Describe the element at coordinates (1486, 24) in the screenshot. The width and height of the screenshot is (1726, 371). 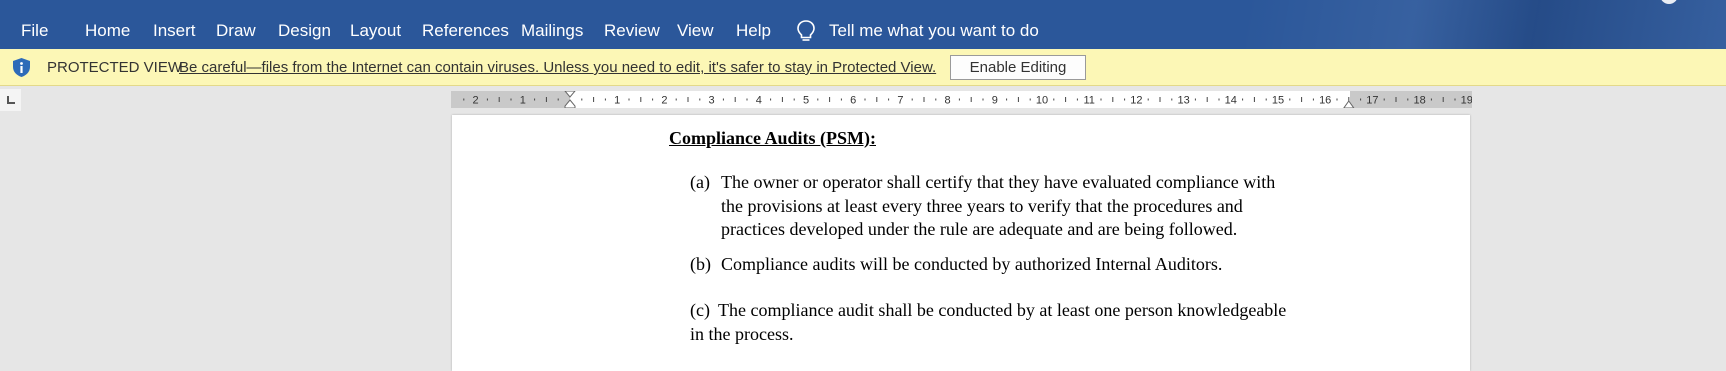
I see `ribbon-background-pattern` at that location.